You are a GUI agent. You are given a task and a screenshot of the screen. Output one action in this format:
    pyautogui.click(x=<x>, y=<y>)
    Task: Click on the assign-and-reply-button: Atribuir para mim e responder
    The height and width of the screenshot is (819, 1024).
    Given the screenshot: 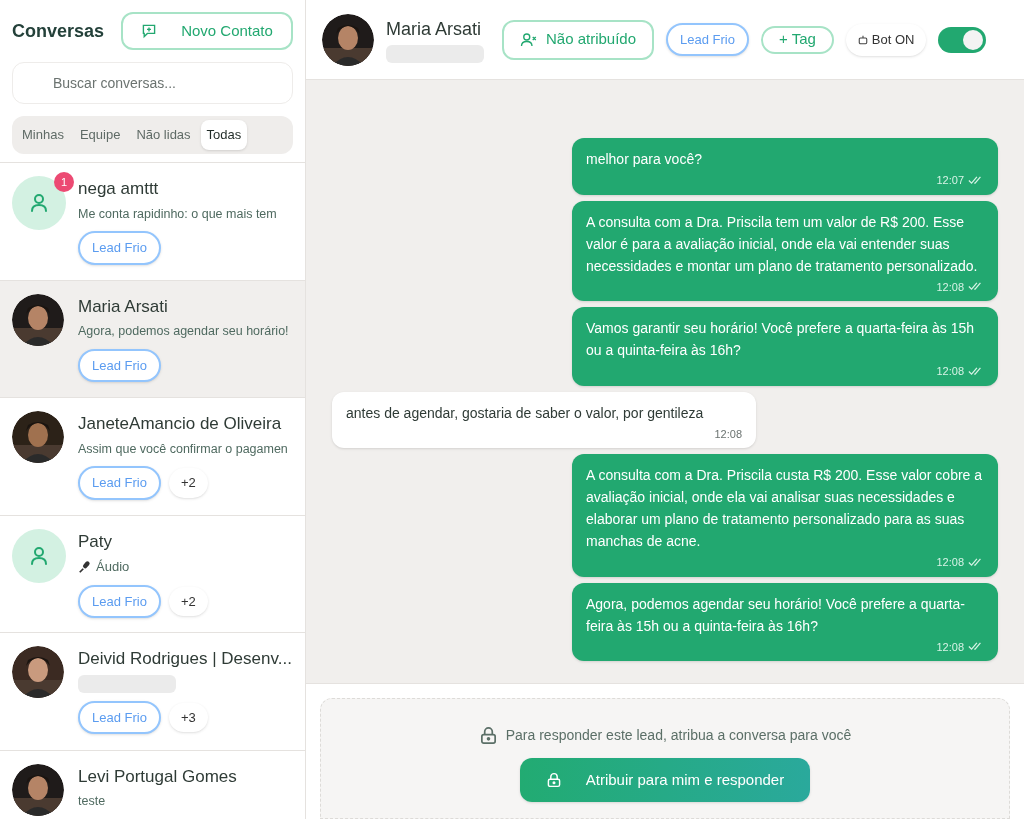 What is the action you would take?
    pyautogui.click(x=665, y=780)
    